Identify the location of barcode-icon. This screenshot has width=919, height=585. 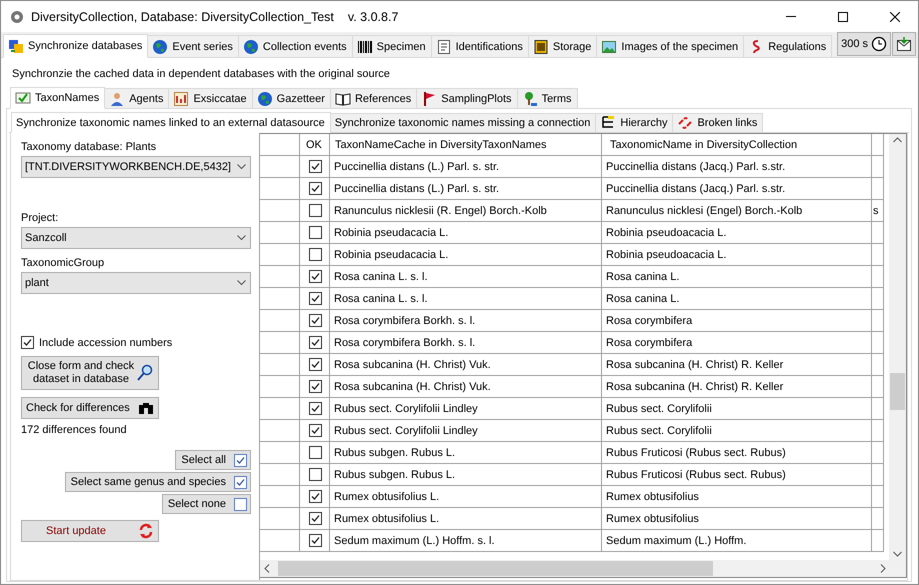
(364, 46).